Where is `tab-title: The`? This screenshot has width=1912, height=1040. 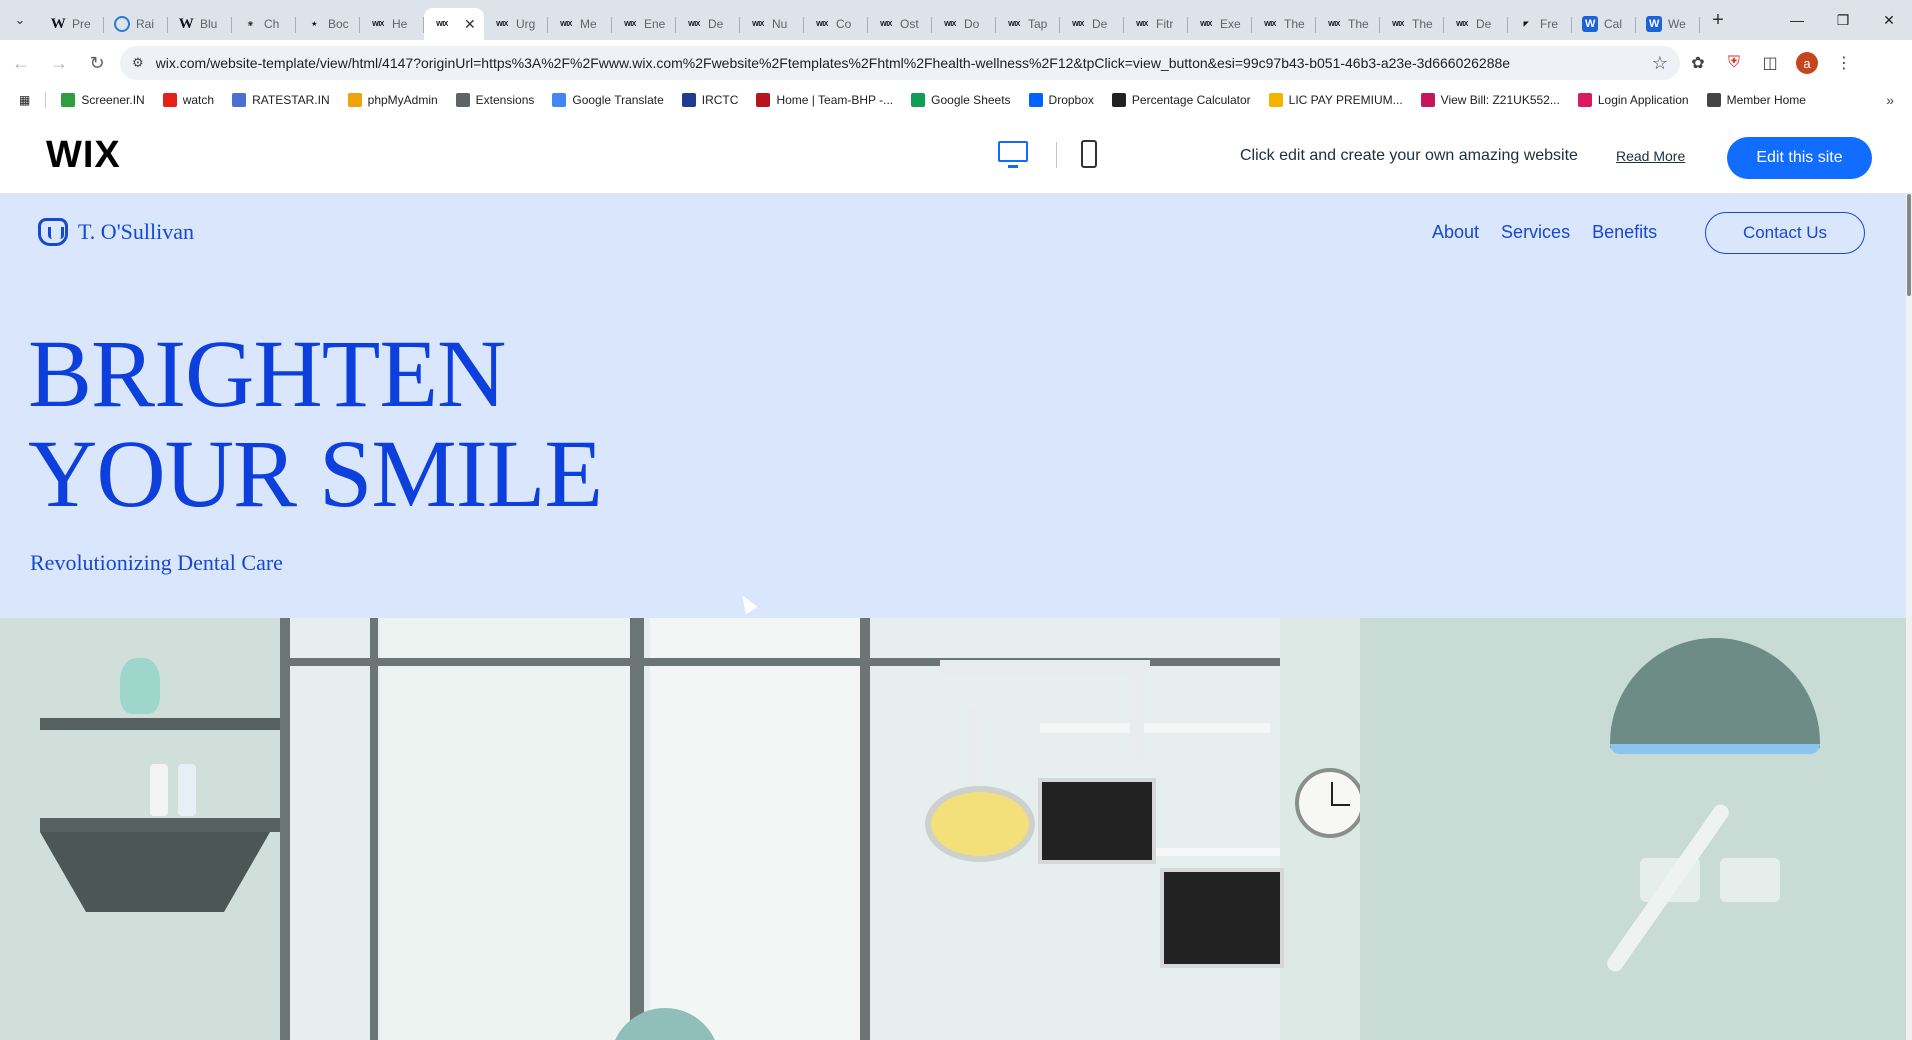 tab-title: The is located at coordinates (1358, 24).